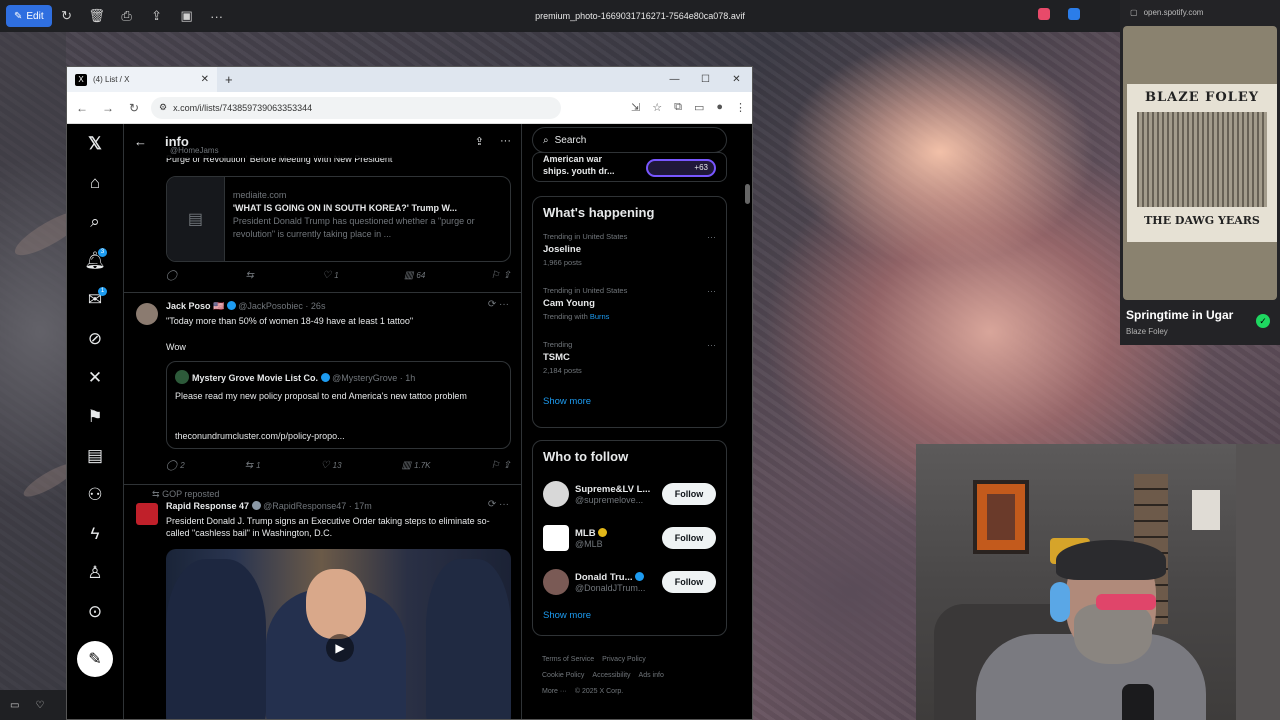 The height and width of the screenshot is (720, 1280). Describe the element at coordinates (747, 194) in the screenshot. I see `scrollbar-thumb` at that location.